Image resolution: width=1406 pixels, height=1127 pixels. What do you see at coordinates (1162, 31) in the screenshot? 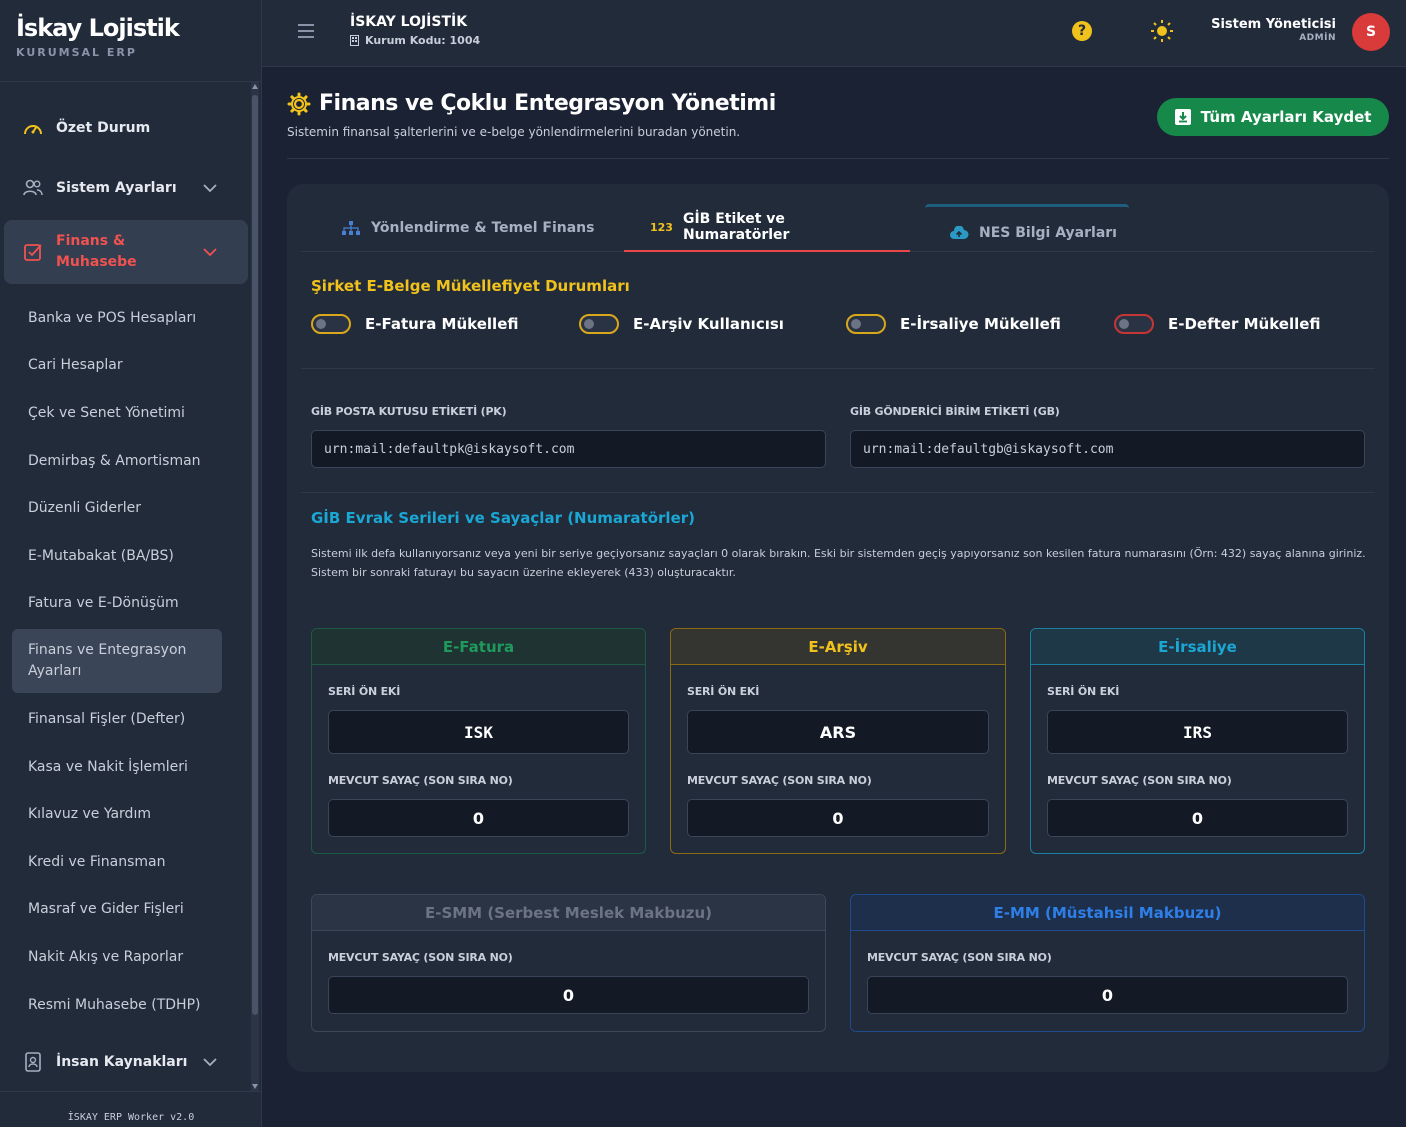
I see `sun-icon` at bounding box center [1162, 31].